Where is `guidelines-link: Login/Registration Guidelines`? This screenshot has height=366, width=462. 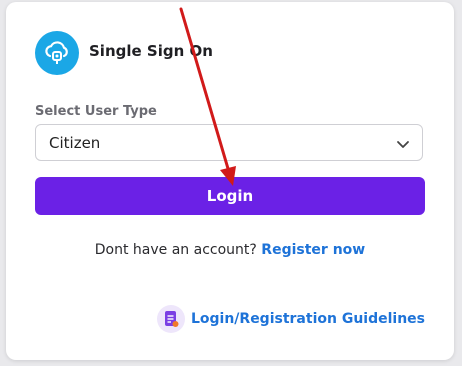 guidelines-link: Login/Registration Guidelines is located at coordinates (290, 319).